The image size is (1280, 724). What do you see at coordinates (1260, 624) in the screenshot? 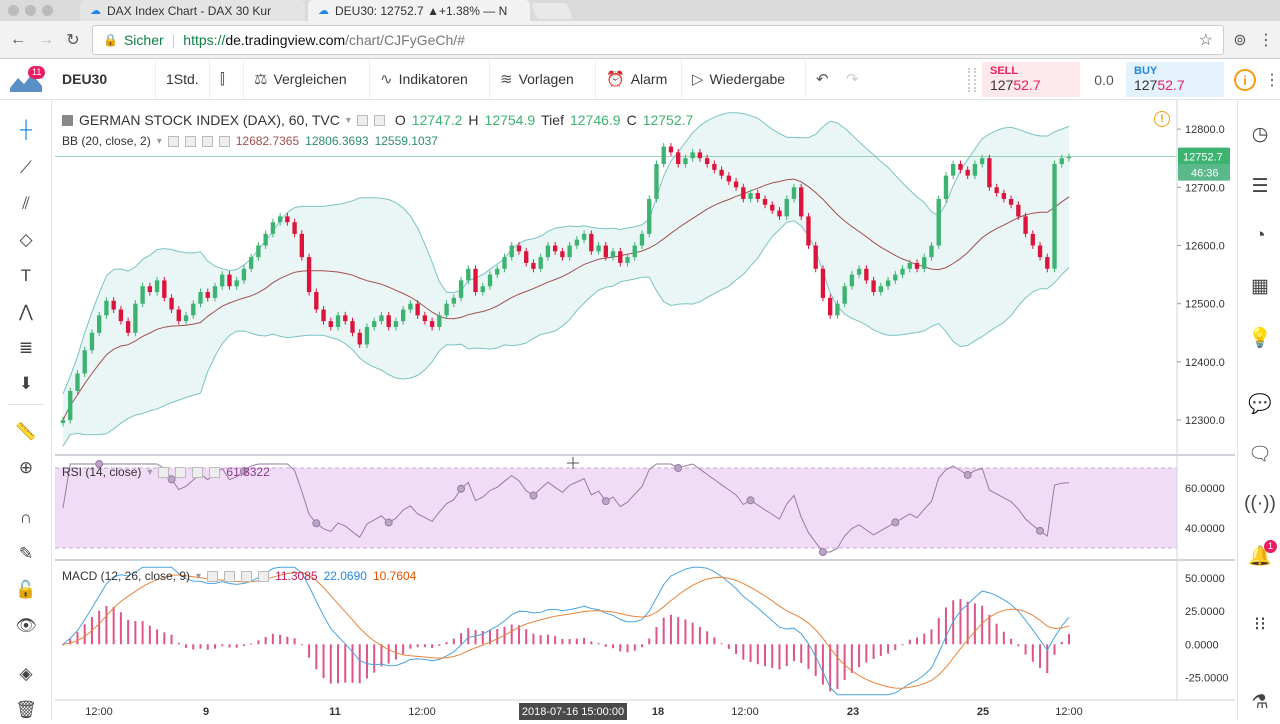
I see `hotlist-icon: ⁝⁝` at bounding box center [1260, 624].